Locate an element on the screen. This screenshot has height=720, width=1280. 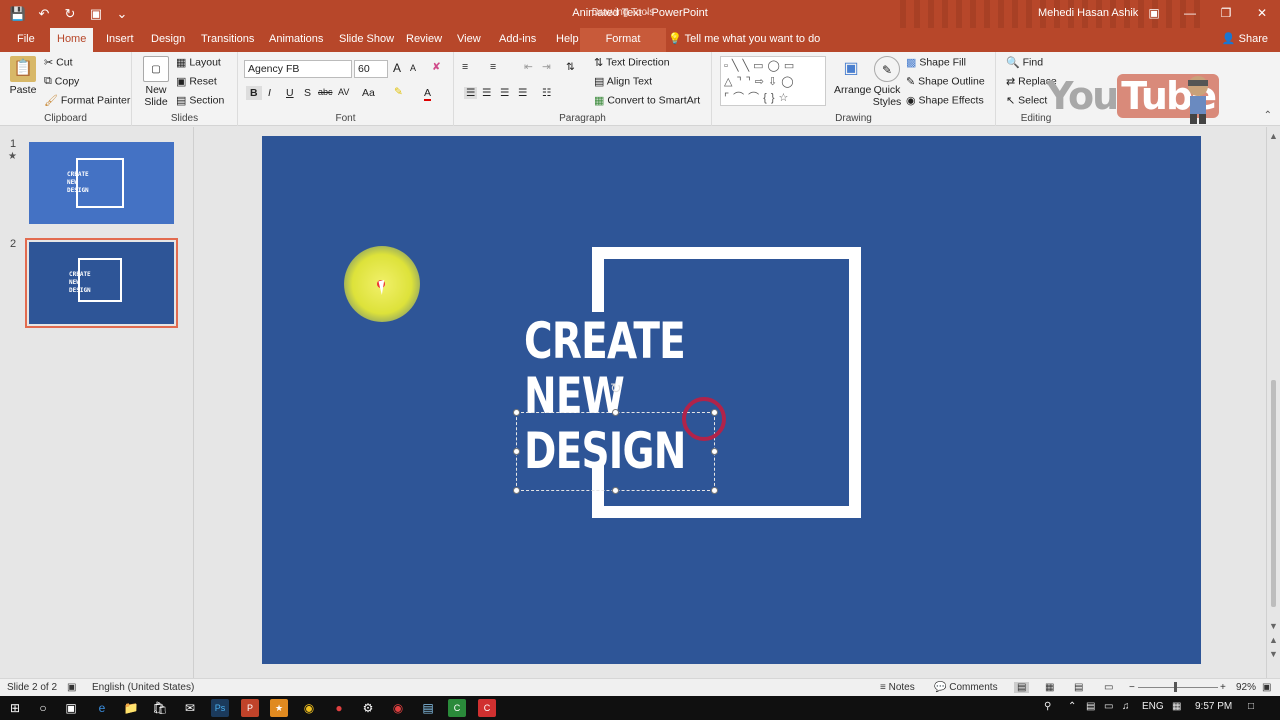
tab-file: File is located at coordinates (26, 40).